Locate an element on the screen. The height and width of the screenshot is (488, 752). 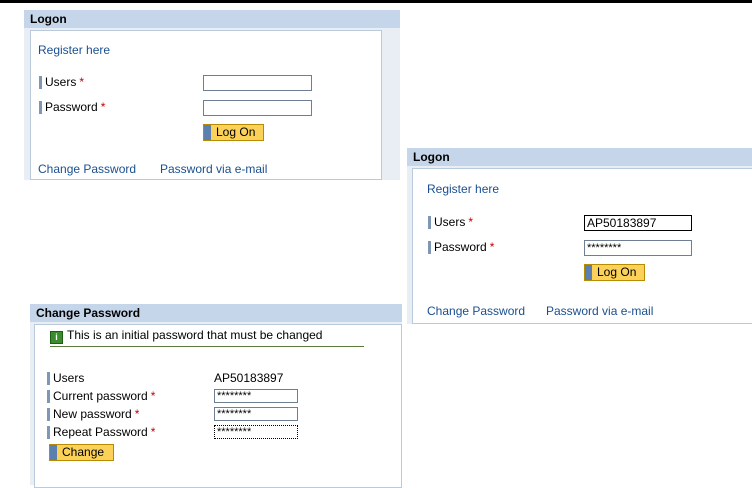
password-input is located at coordinates (257, 108).